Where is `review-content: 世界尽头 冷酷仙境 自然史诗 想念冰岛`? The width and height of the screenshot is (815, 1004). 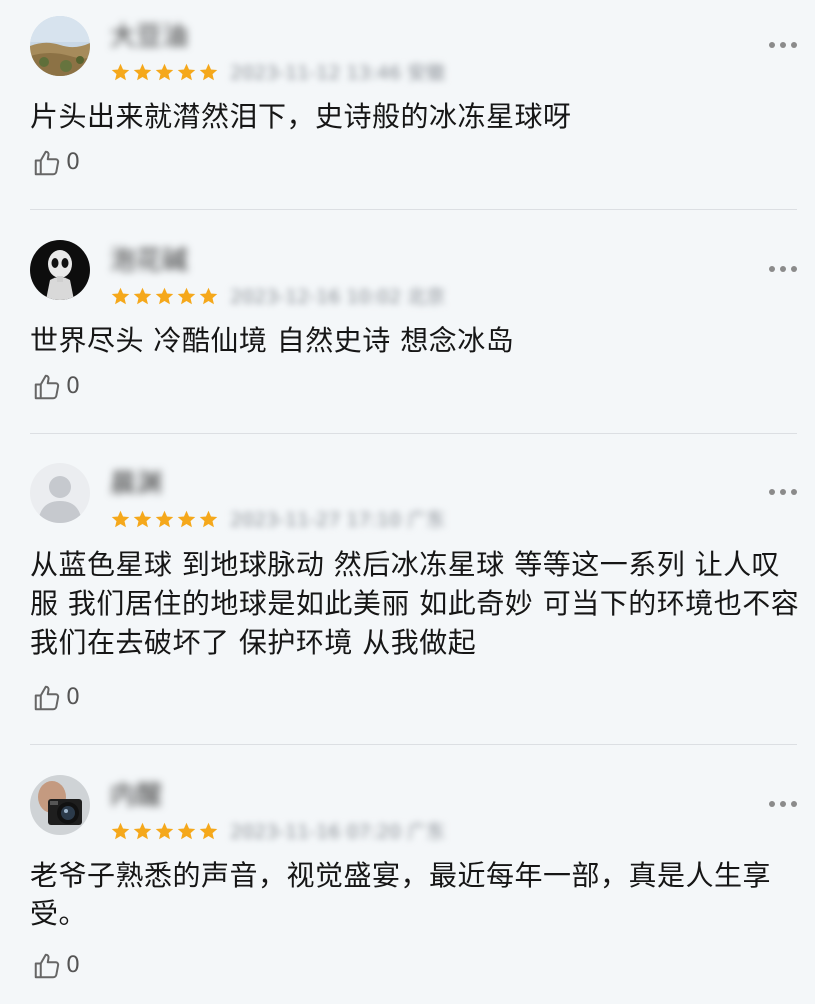 review-content: 世界尽头 冷酷仙境 自然史诗 想念冰岛 is located at coordinates (272, 340).